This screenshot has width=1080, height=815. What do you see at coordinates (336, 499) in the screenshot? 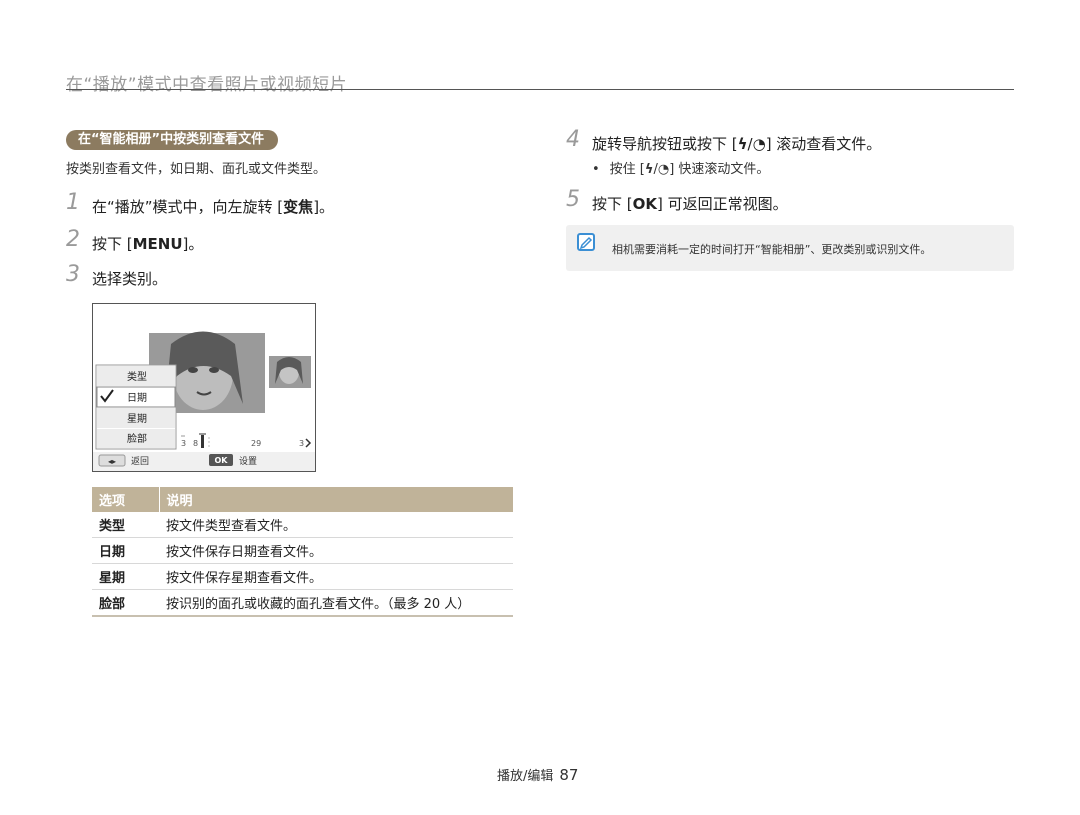
I see `table-header-description: 说明` at bounding box center [336, 499].